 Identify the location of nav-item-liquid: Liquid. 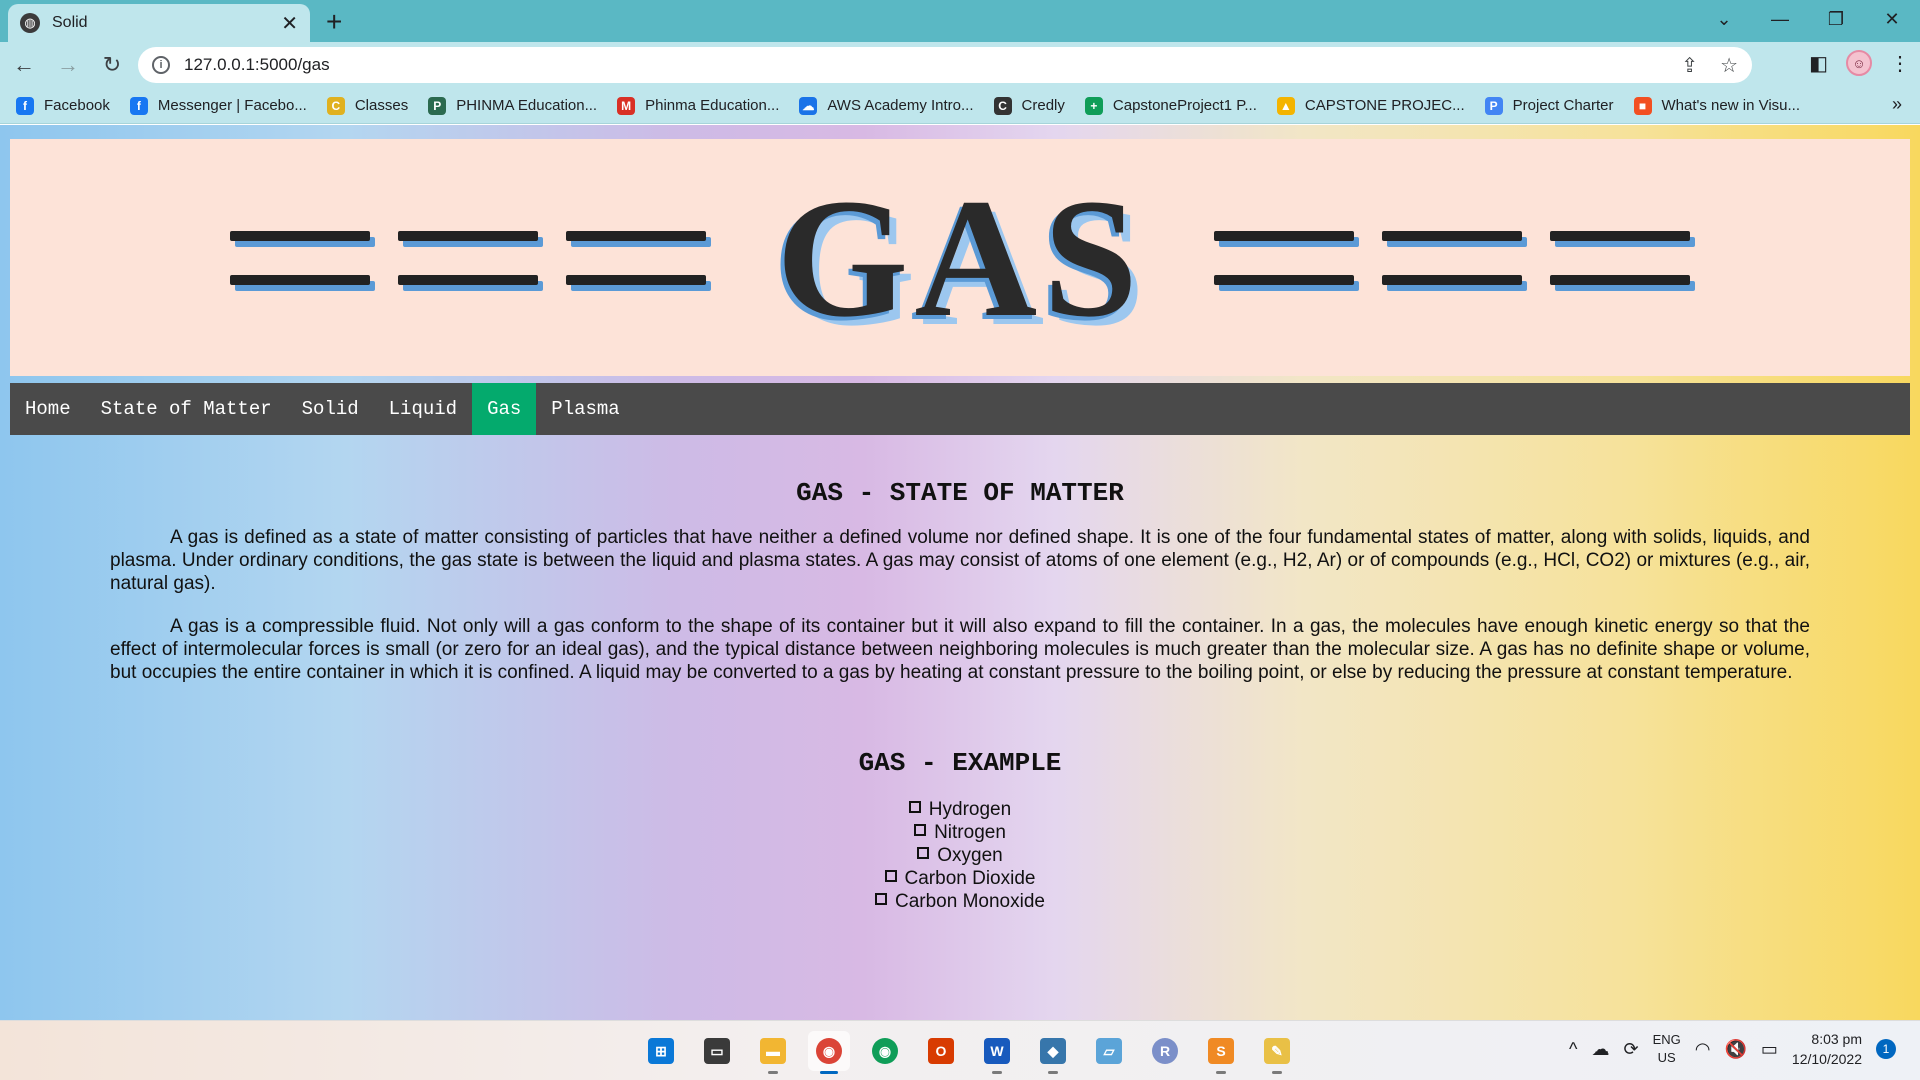
(423, 409).